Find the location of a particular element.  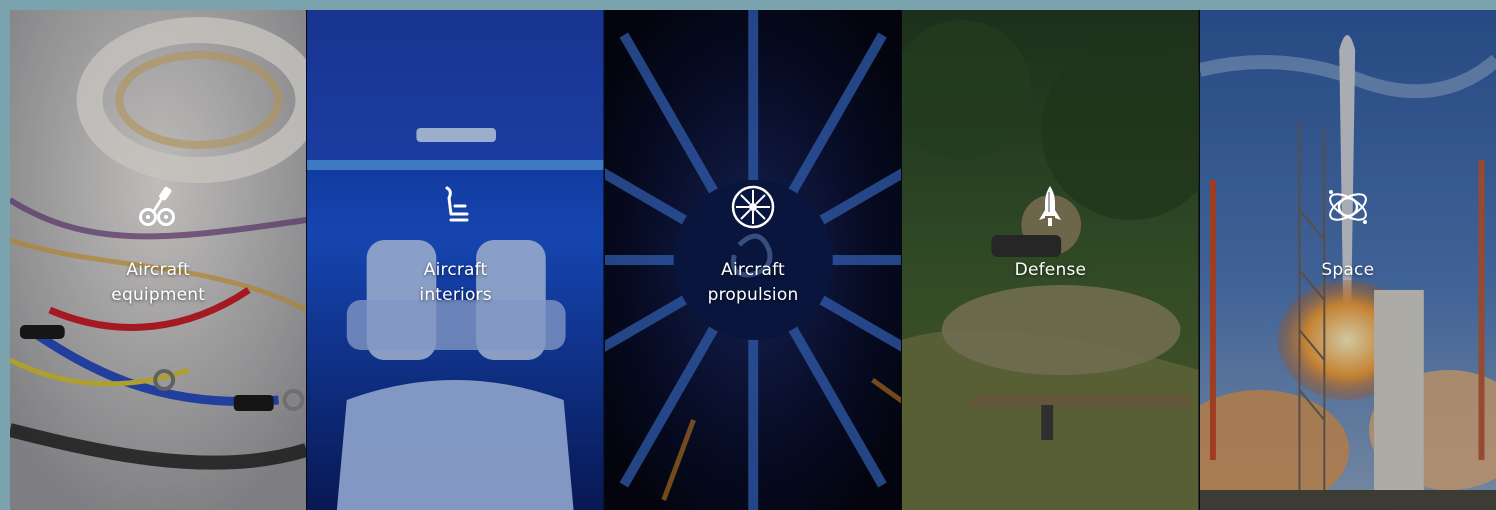

tile-label-line1: Space is located at coordinates (1348, 270).